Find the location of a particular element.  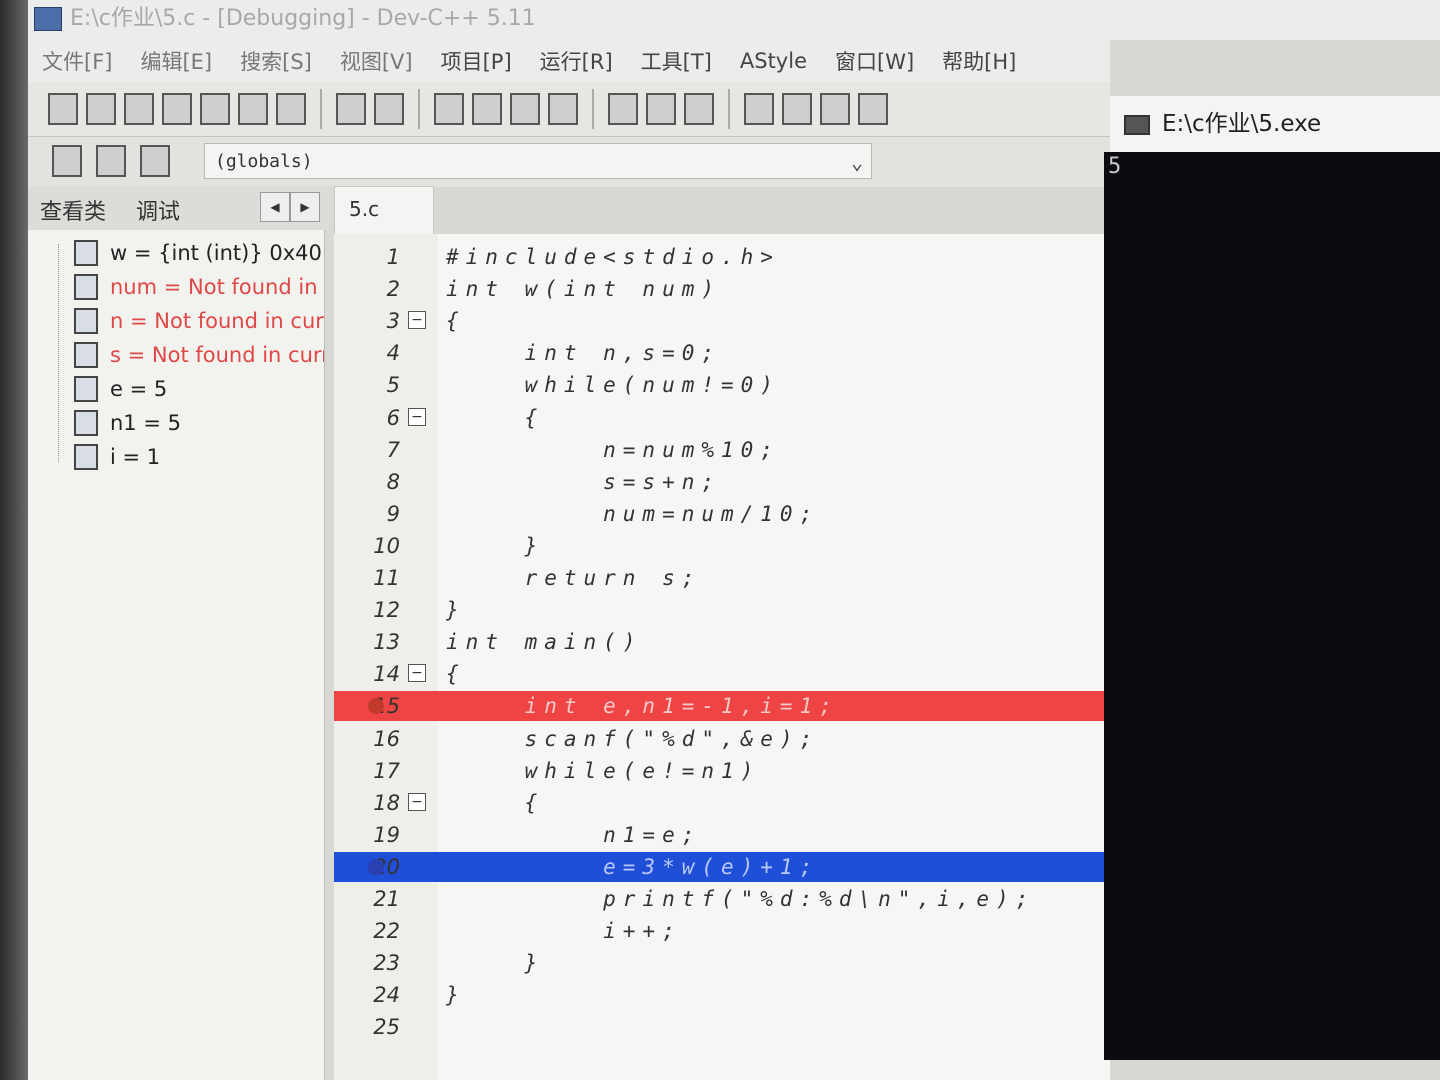

close-all-icon is located at coordinates (253, 109).